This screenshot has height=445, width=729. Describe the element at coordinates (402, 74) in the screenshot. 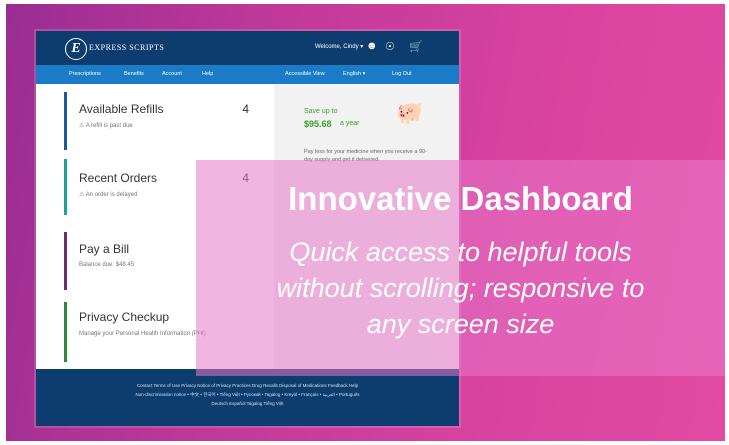

I see `logout-link: Log Out` at that location.